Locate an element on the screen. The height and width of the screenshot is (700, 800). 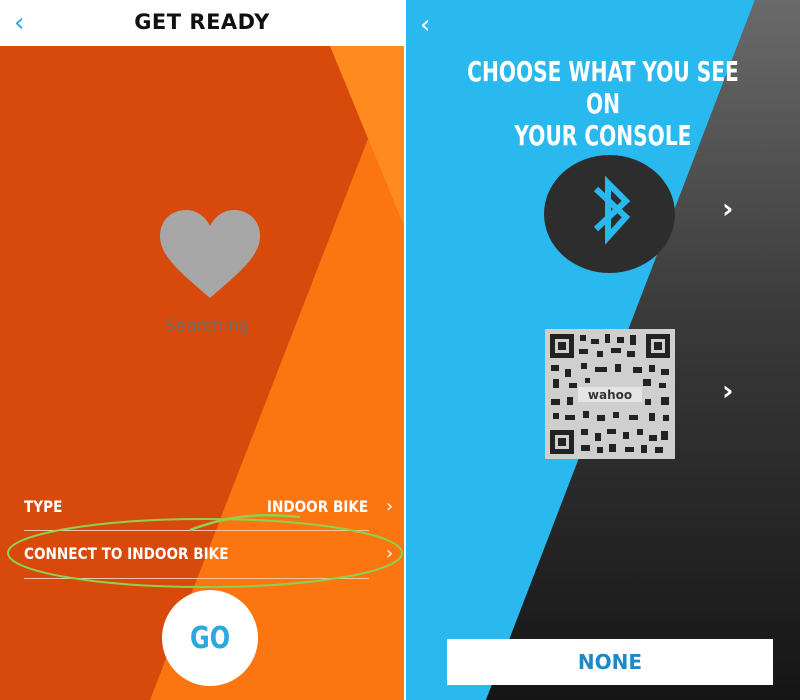
page-title: GET READY is located at coordinates (202, 22).